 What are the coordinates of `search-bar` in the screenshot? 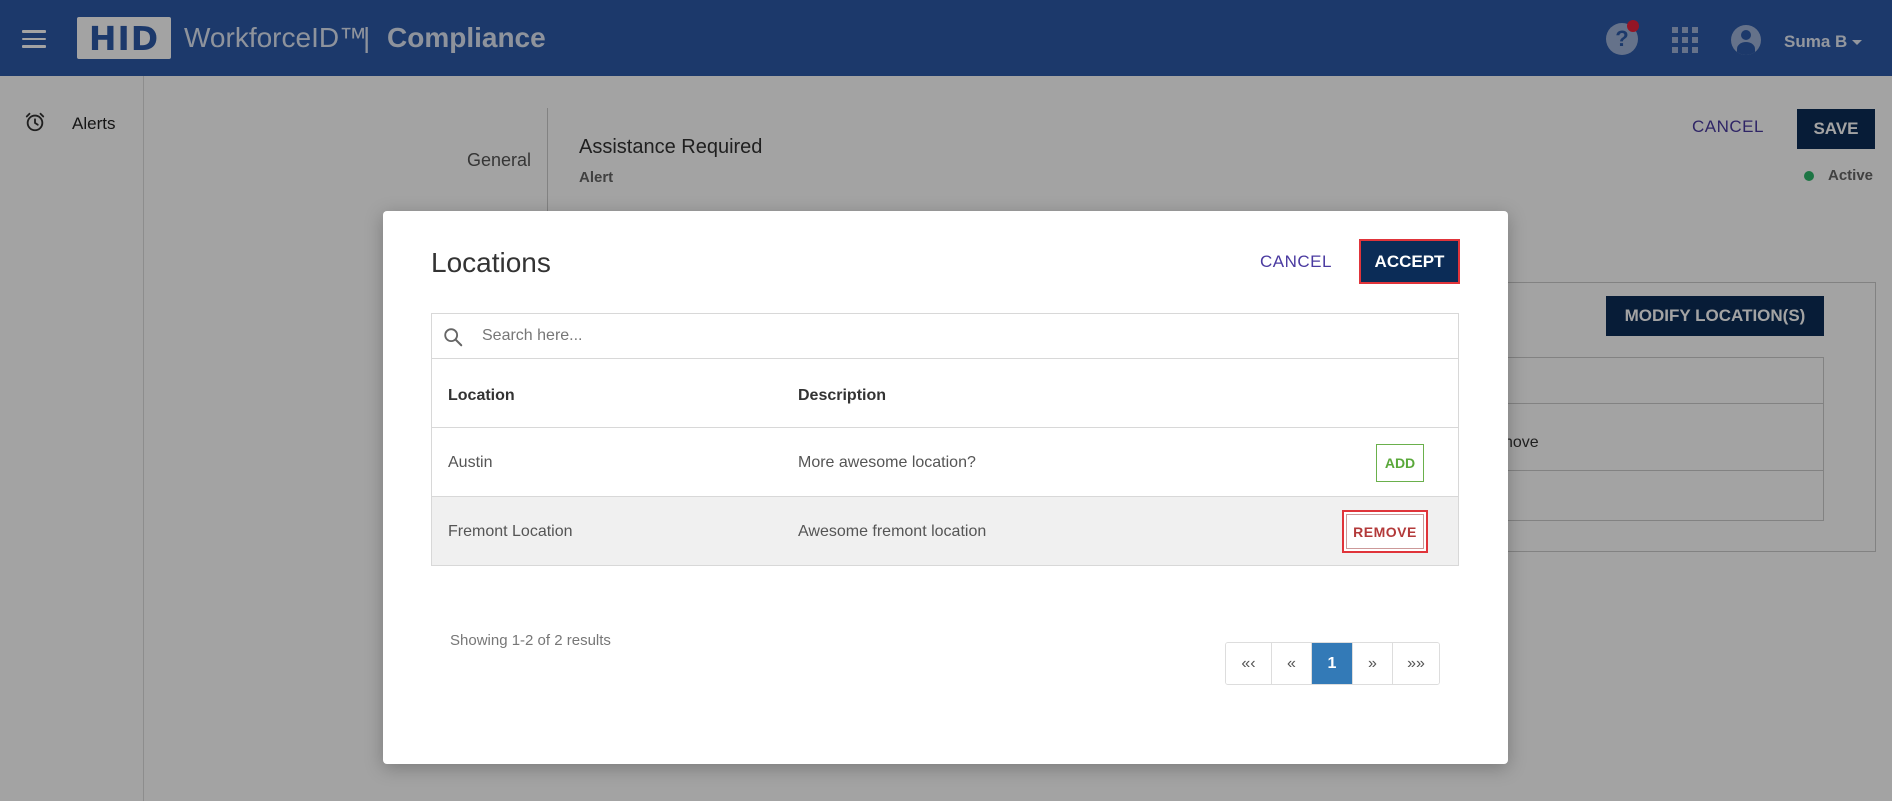 It's located at (945, 336).